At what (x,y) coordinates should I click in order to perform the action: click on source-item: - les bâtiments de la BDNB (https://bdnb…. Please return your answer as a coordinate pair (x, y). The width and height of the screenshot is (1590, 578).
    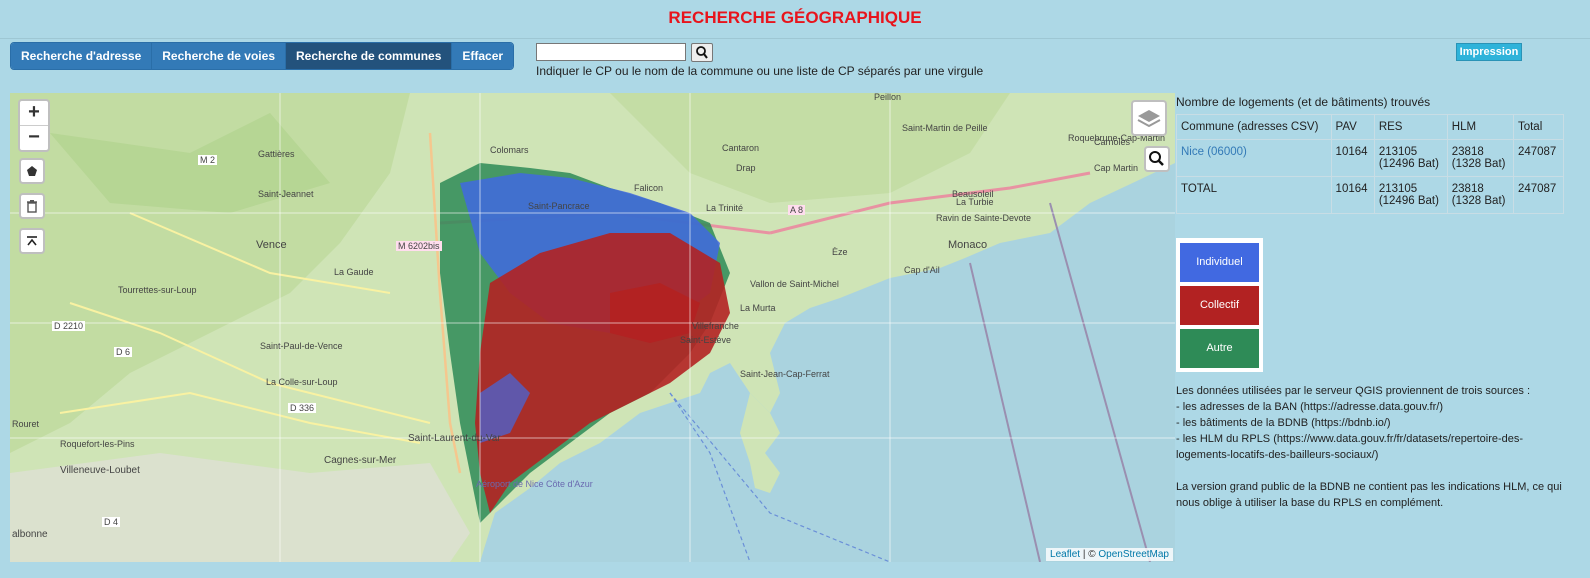
    Looking at the image, I should click on (1283, 423).